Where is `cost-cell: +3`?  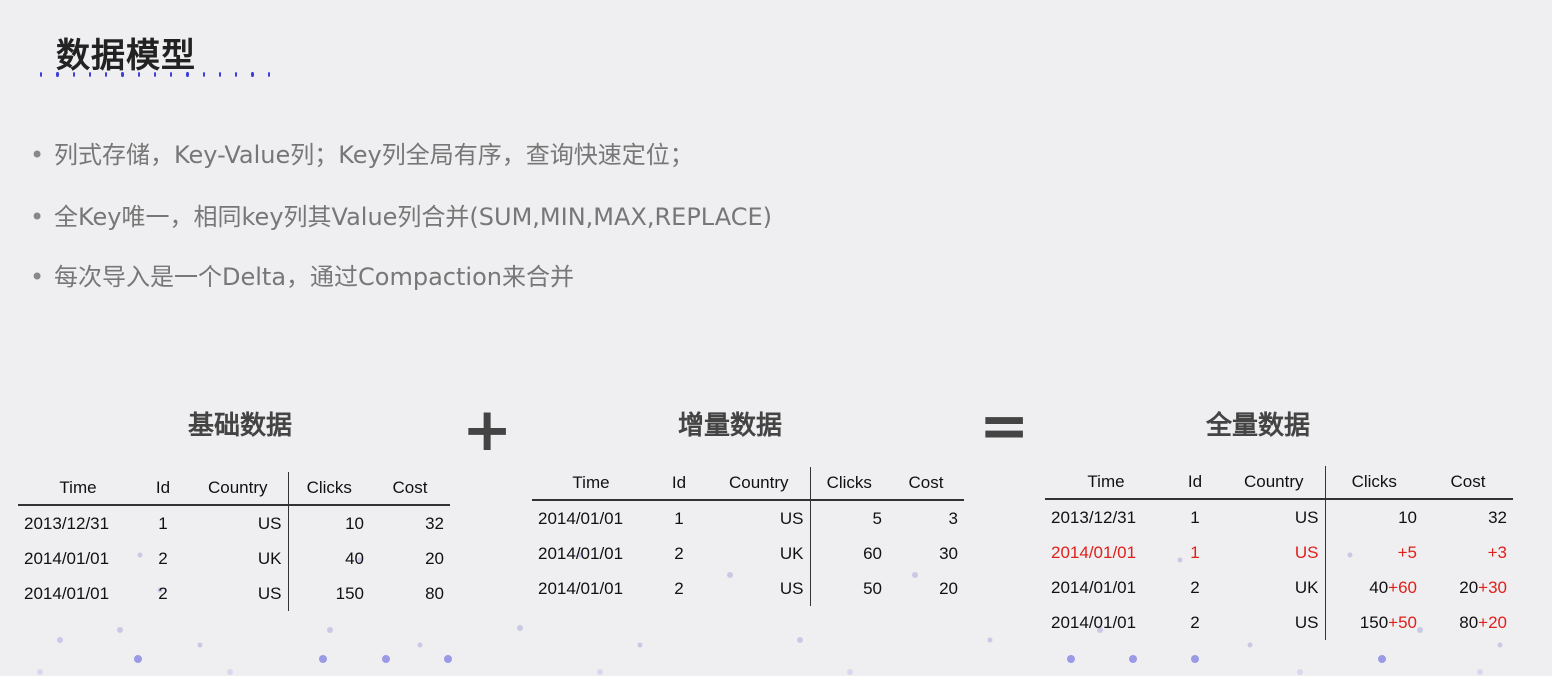 cost-cell: +3 is located at coordinates (1468, 552).